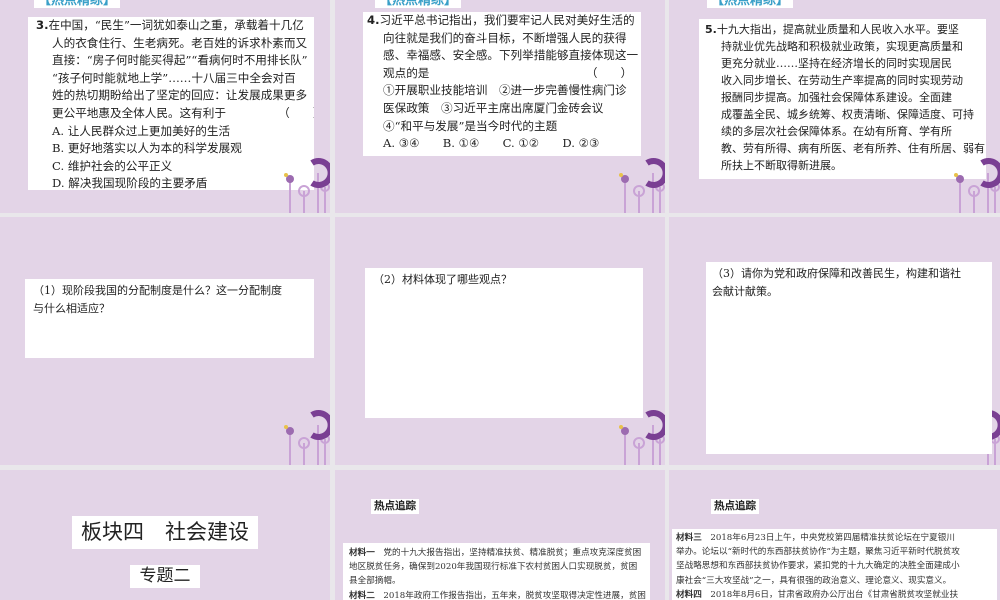  Describe the element at coordinates (514, 595) in the screenshot. I see `text-line: 2018年政府工作报告指出，五年来，脱贫攻坚取得决定性进展，贫困` at that location.